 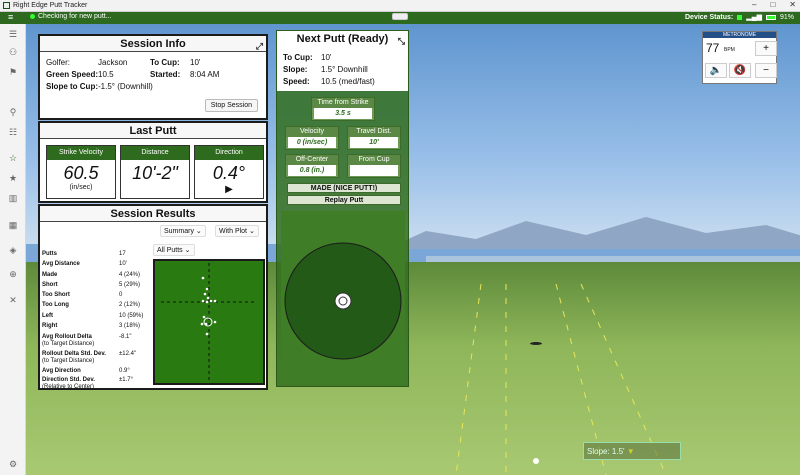 I want to click on app-logo-icon, so click(x=6, y=5).